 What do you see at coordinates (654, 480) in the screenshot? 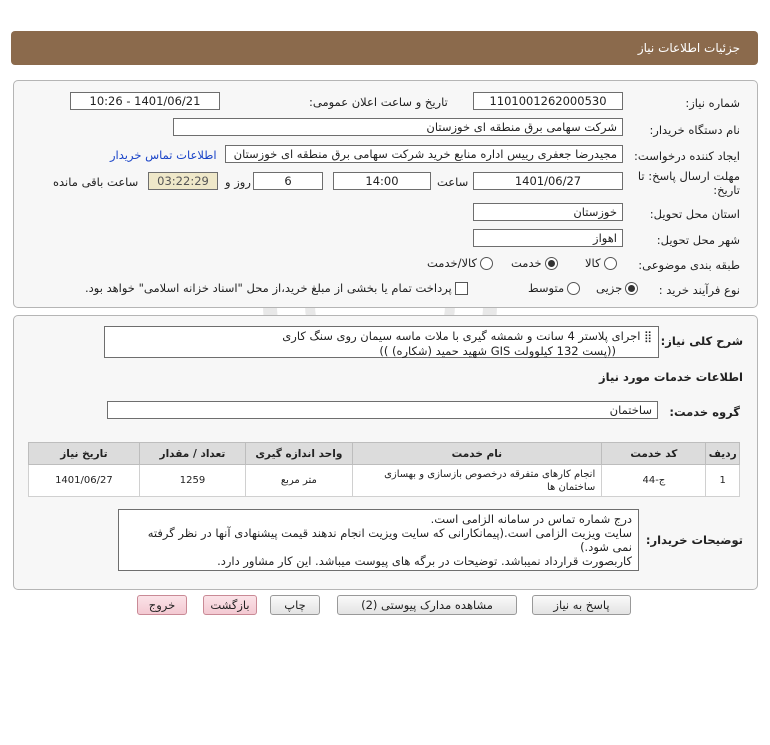
I see `cell-code: ج-44` at bounding box center [654, 480].